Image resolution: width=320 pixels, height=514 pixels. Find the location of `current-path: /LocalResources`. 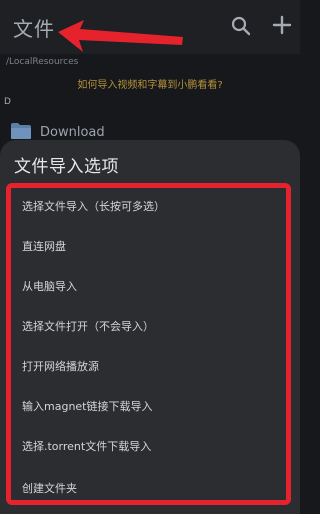

current-path: /LocalResources is located at coordinates (42, 62).